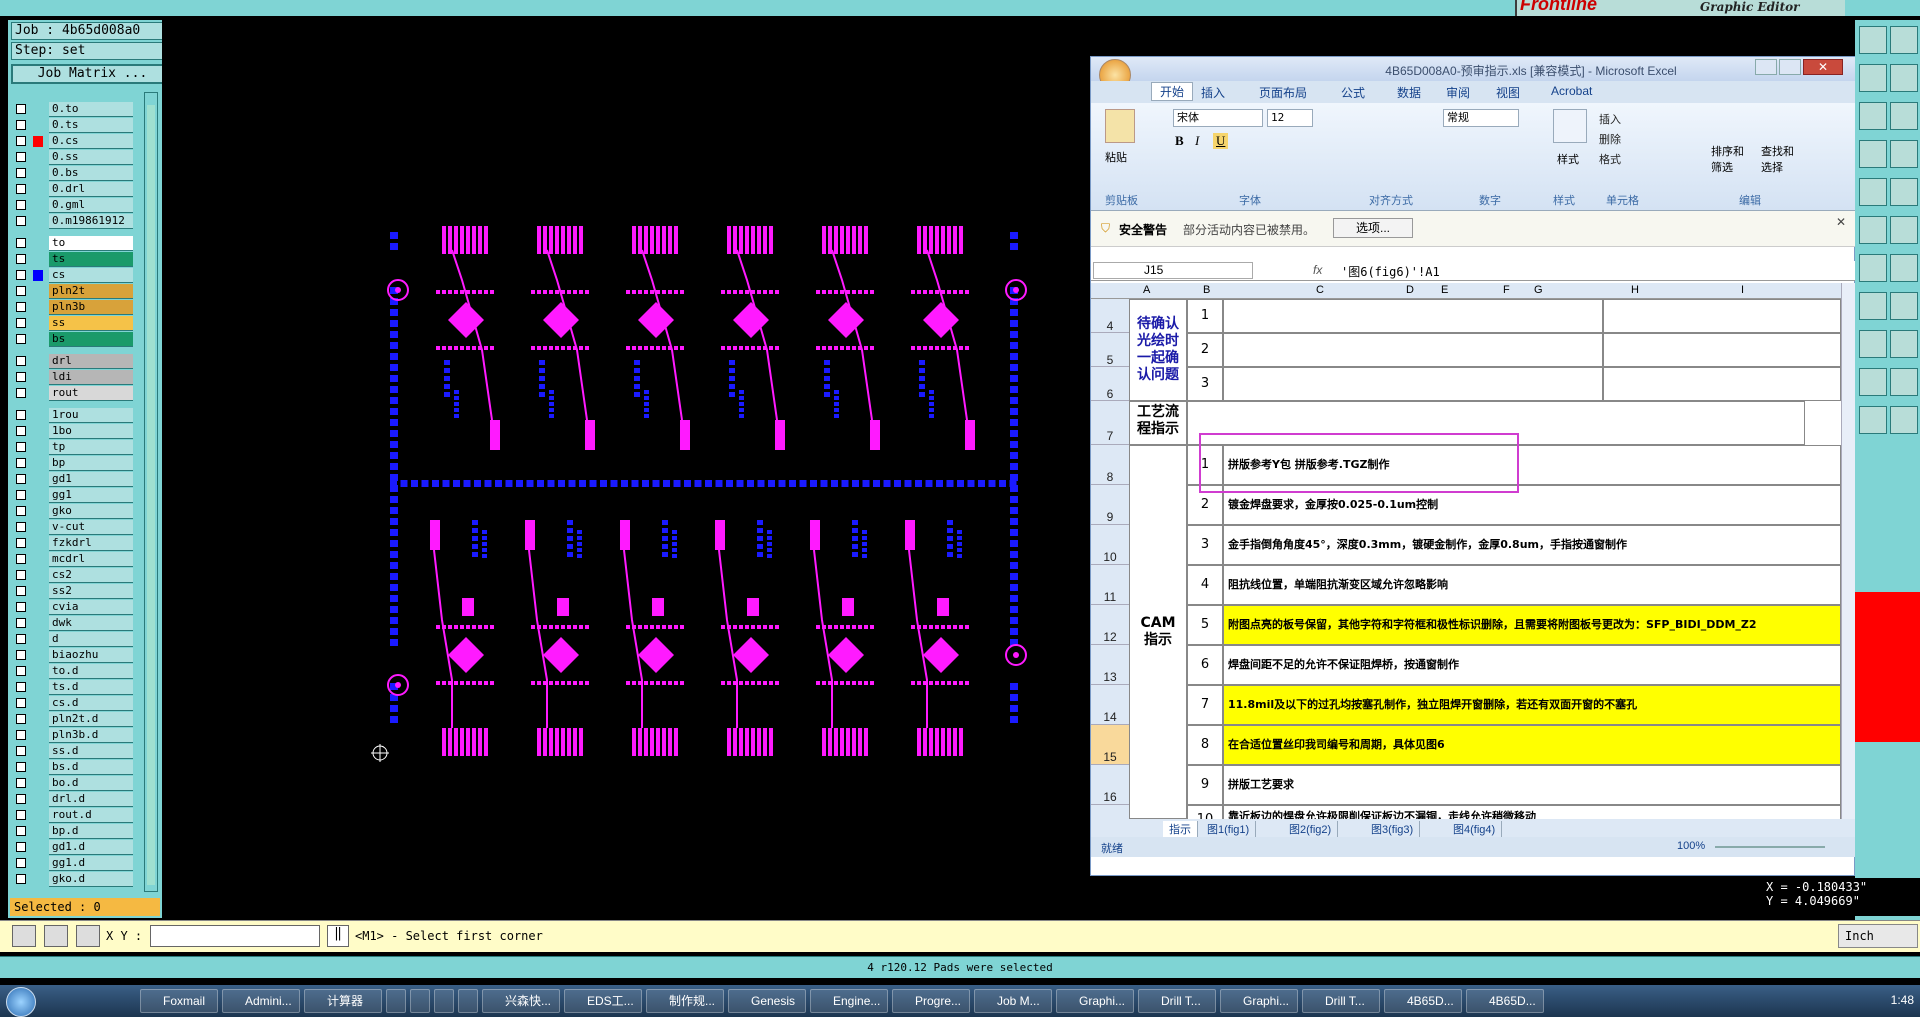 The image size is (1920, 1017). Describe the element at coordinates (1532, 545) in the screenshot. I see `instruction-cell: 金手指倒角角度45°，深度0.3mm，镀硬金制作，金厚0.8um，手指按通窗制作` at that location.